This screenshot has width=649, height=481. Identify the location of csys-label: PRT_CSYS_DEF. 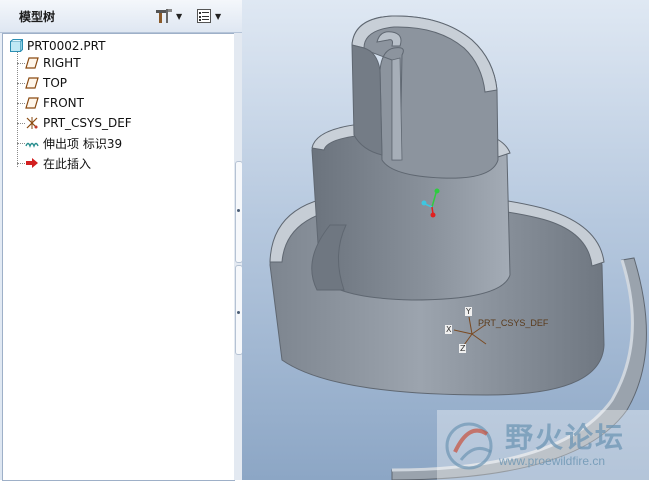
(513, 323).